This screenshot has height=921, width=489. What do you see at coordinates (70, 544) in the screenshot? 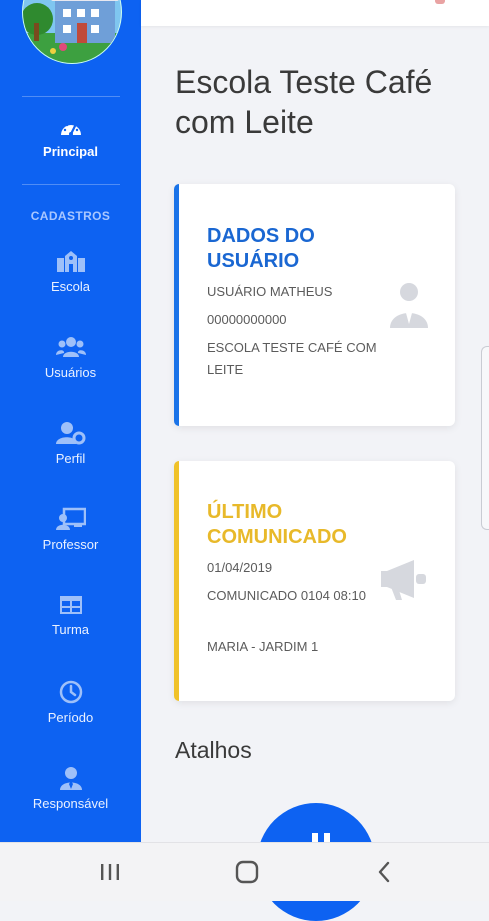
I see `sidebar-item-label: Professor` at bounding box center [70, 544].